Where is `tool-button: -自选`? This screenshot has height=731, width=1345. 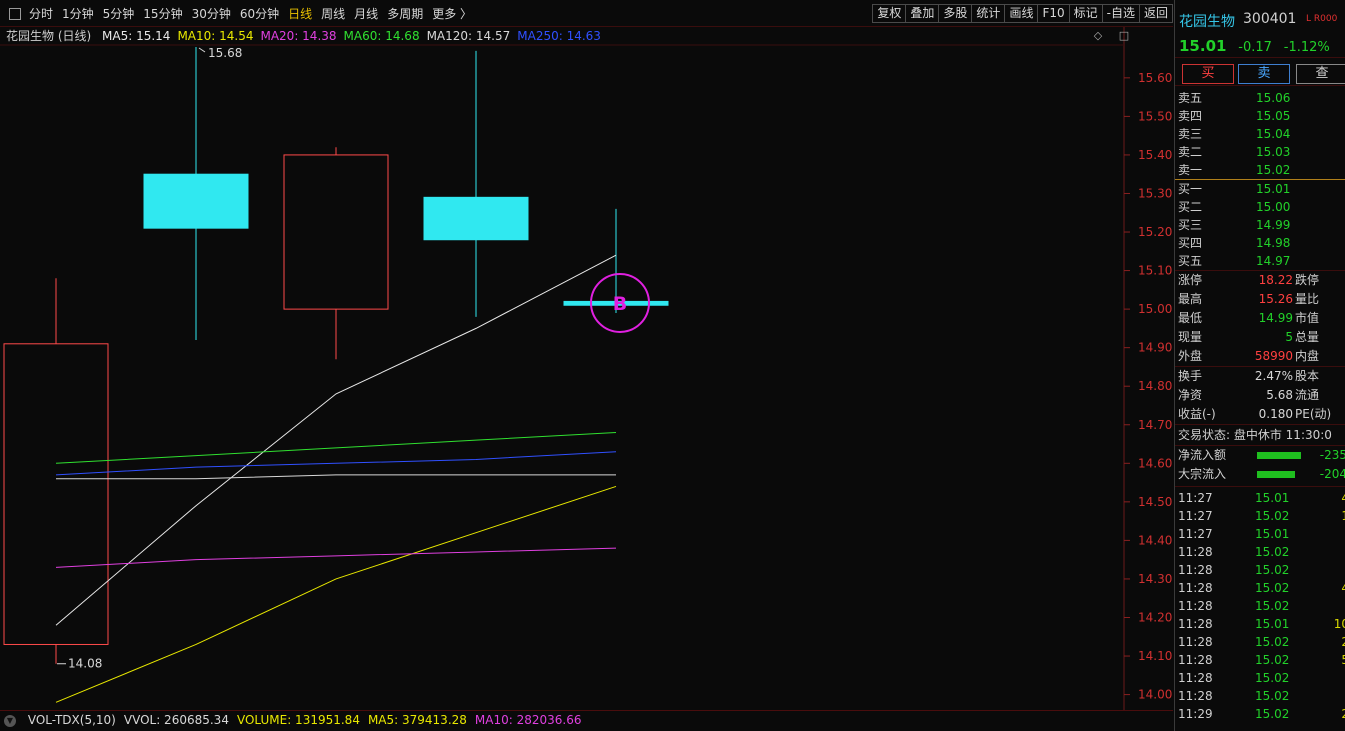
tool-button: -自选 is located at coordinates (1120, 13).